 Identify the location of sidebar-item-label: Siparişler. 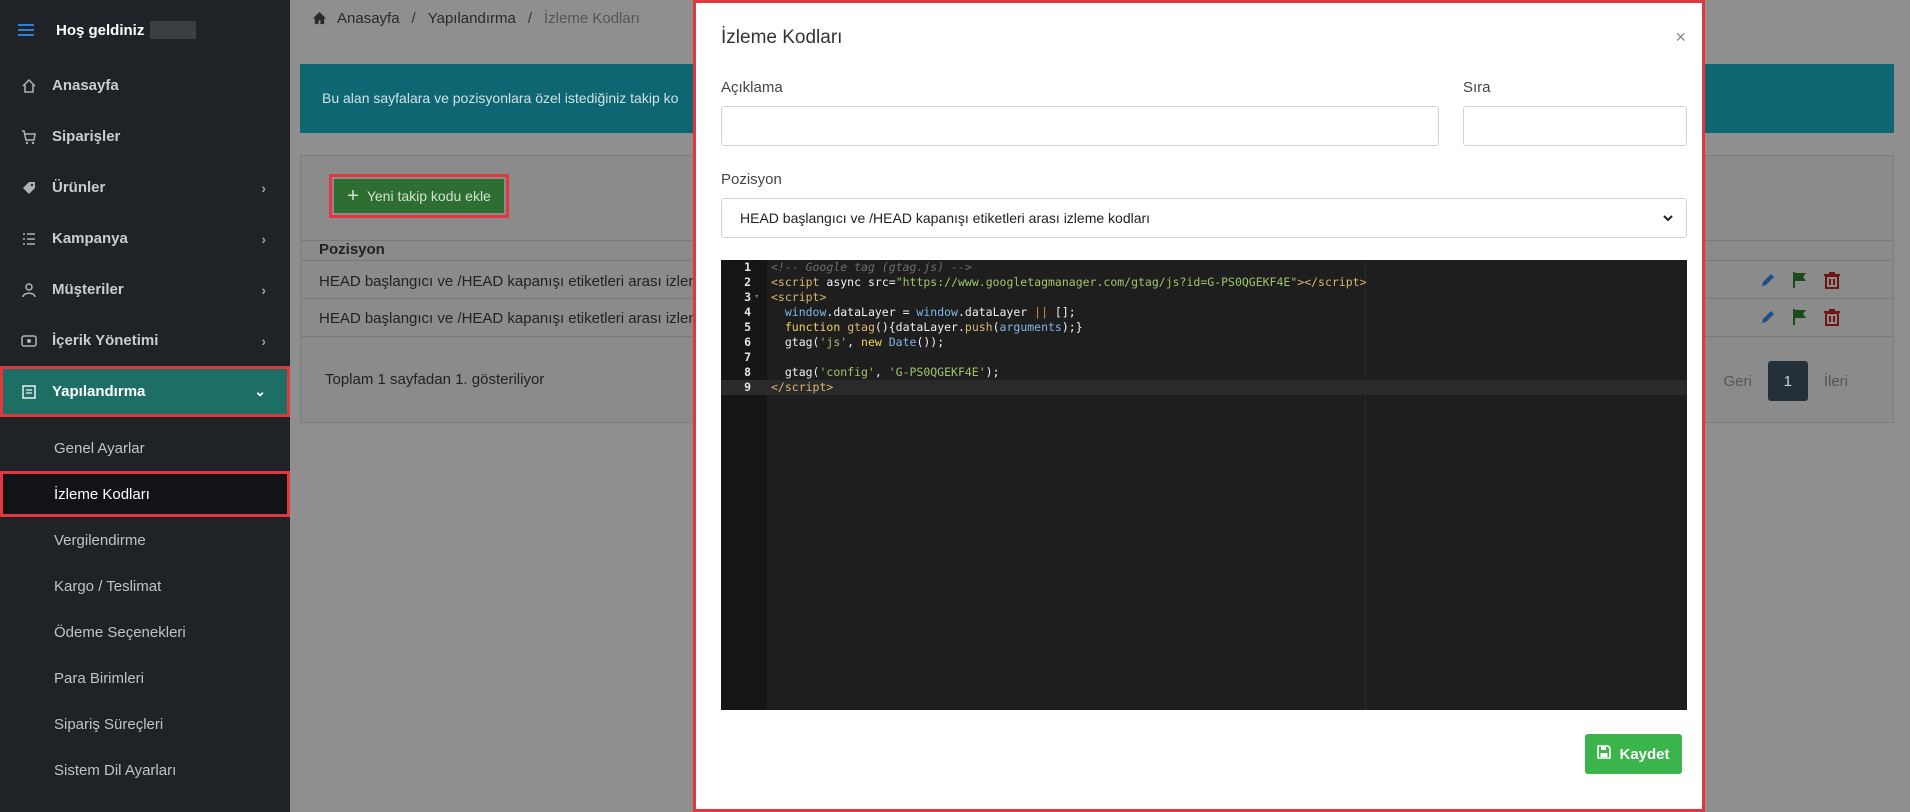
(86, 136).